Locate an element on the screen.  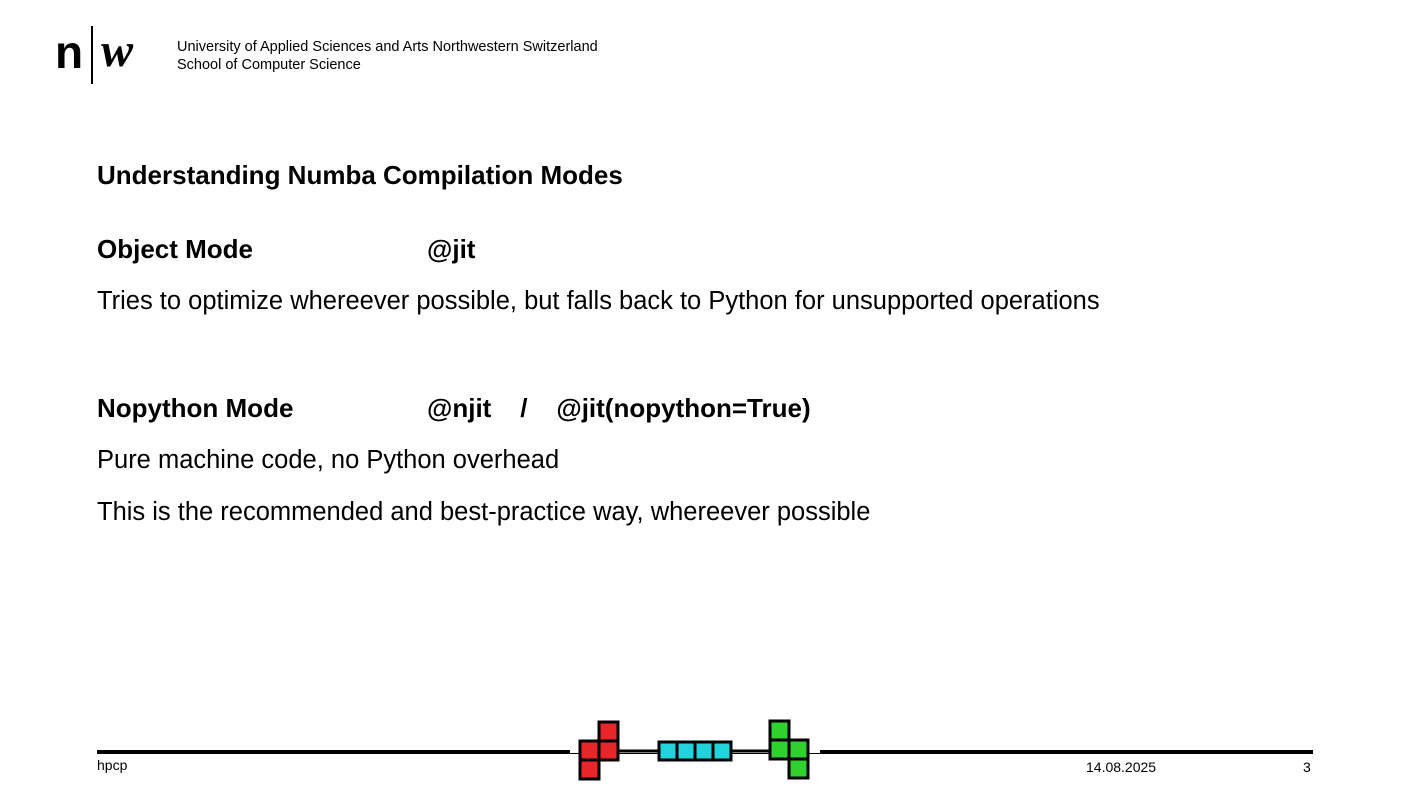
nopython-mode-decorator: @njit / @jit(nopython=True) is located at coordinates (619, 408).